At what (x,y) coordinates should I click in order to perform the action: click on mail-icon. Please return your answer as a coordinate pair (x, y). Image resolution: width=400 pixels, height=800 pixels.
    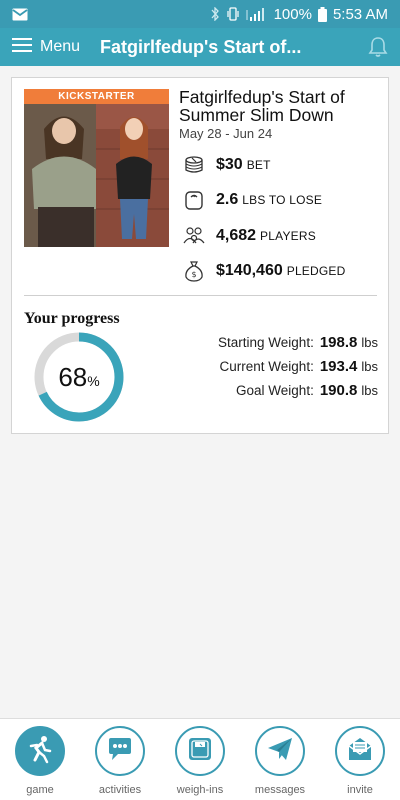
    Looking at the image, I should click on (20, 14).